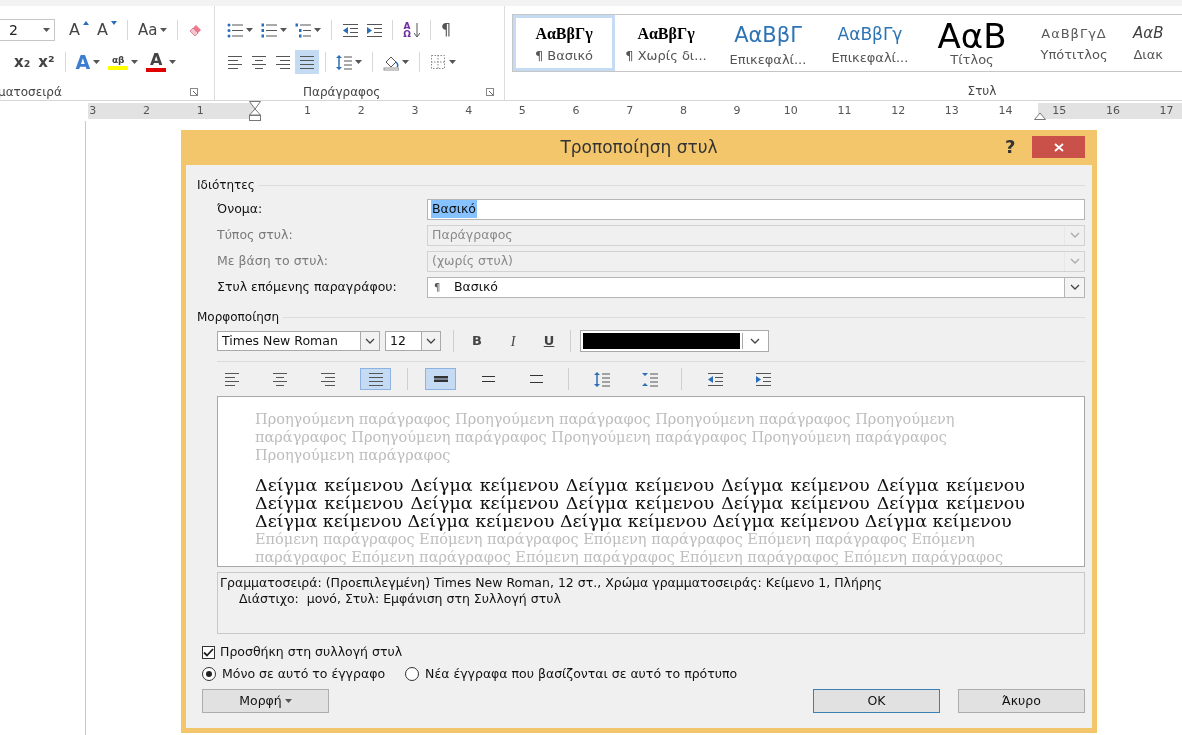  What do you see at coordinates (477, 341) in the screenshot?
I see `bold-button: B` at bounding box center [477, 341].